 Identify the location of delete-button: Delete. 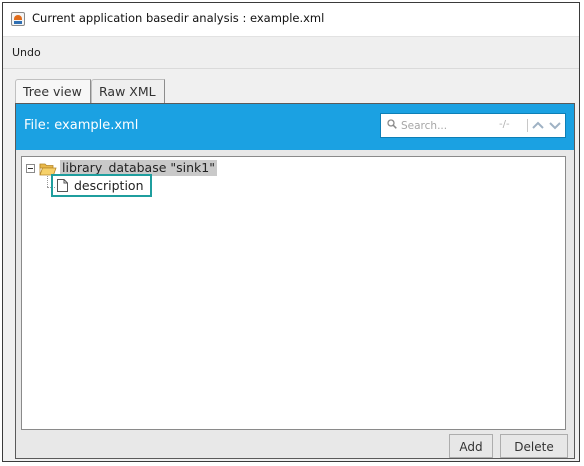
(534, 446).